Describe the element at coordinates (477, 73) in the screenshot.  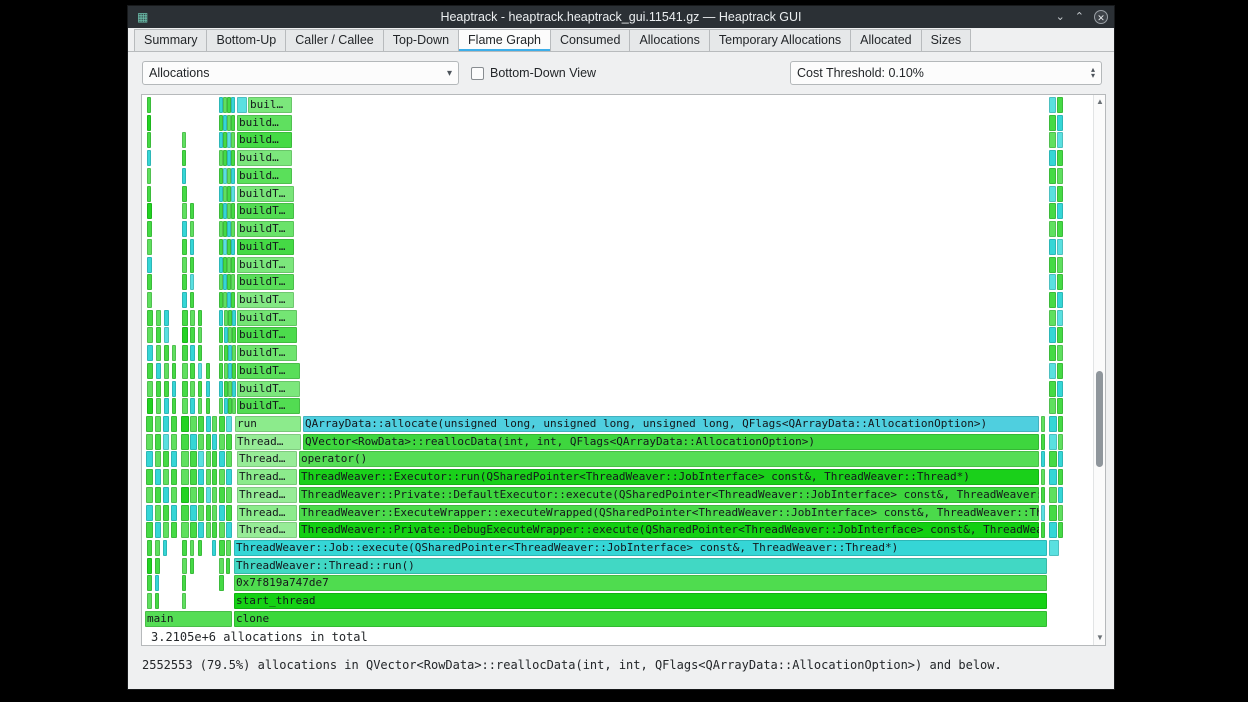
I see `bottom-down-checkbox` at that location.